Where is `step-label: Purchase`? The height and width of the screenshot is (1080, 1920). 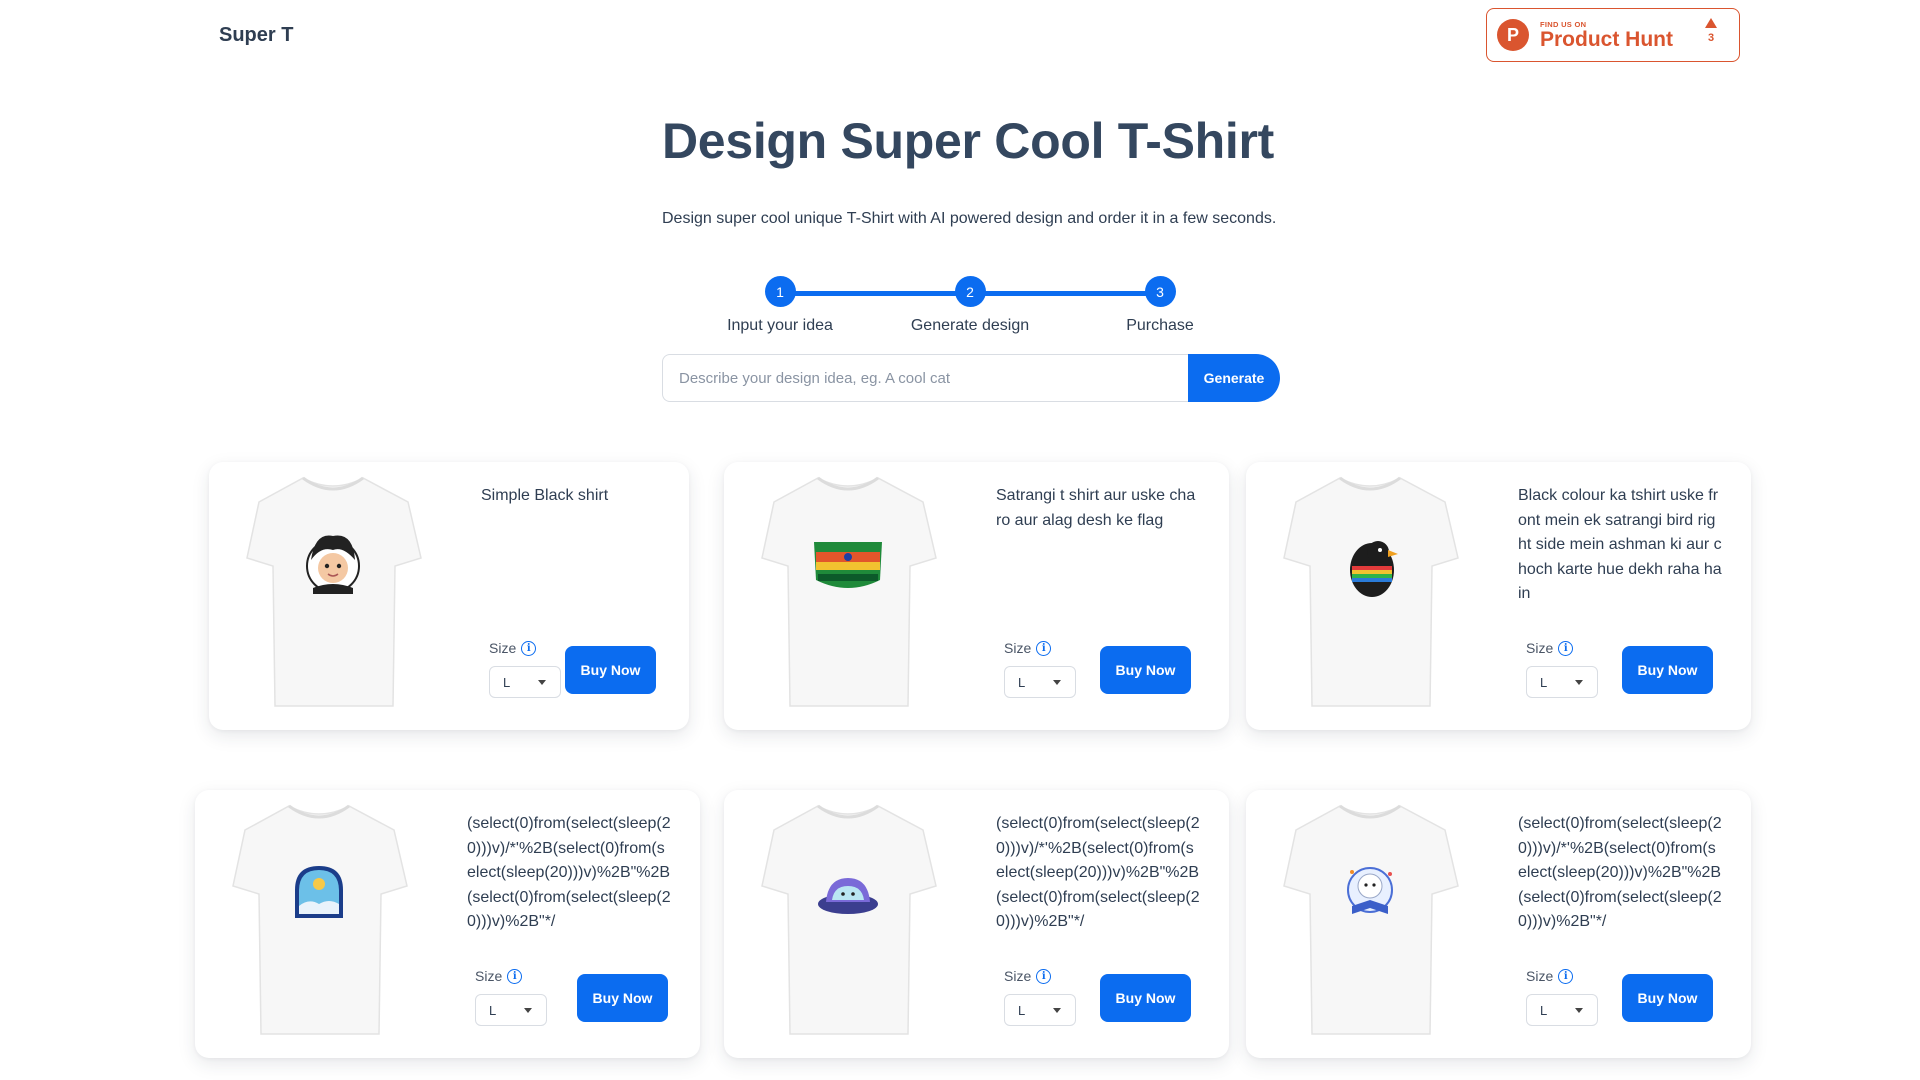 step-label: Purchase is located at coordinates (1160, 325).